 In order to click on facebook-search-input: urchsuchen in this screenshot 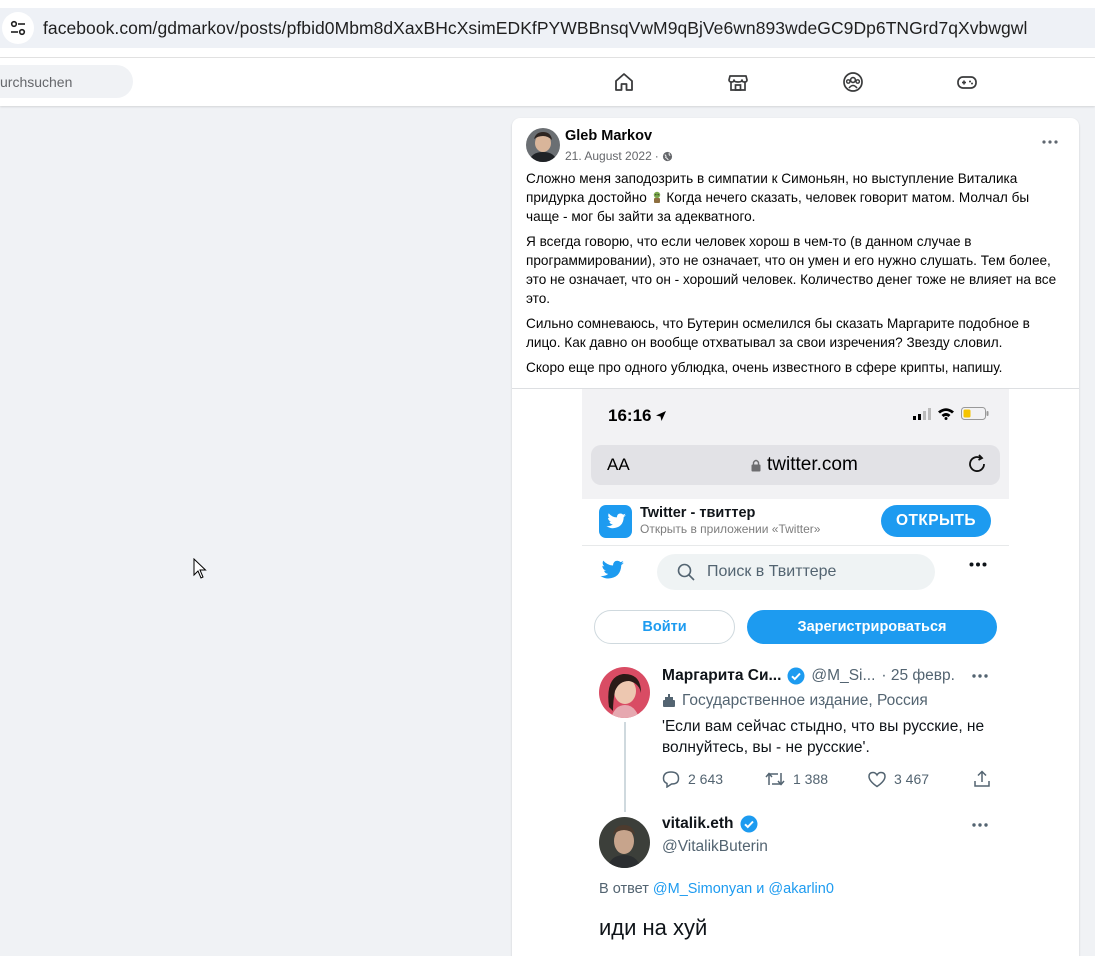, I will do `click(66, 81)`.